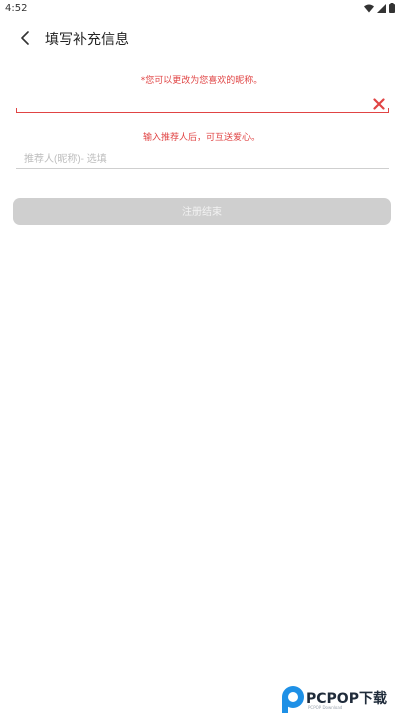 This screenshot has width=403, height=720. I want to click on page-title: 填写补充信息, so click(87, 40).